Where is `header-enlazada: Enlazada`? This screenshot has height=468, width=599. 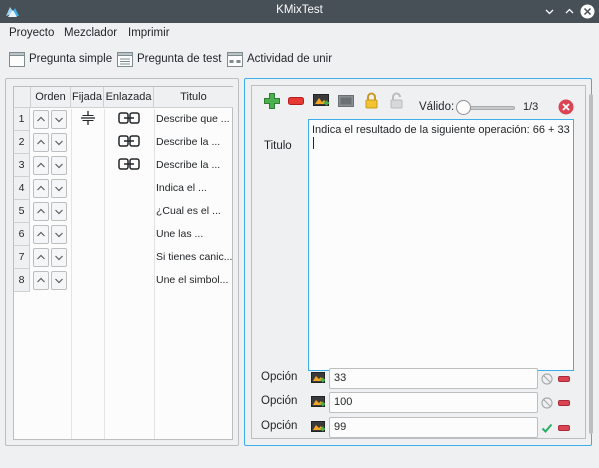 header-enlazada: Enlazada is located at coordinates (129, 97).